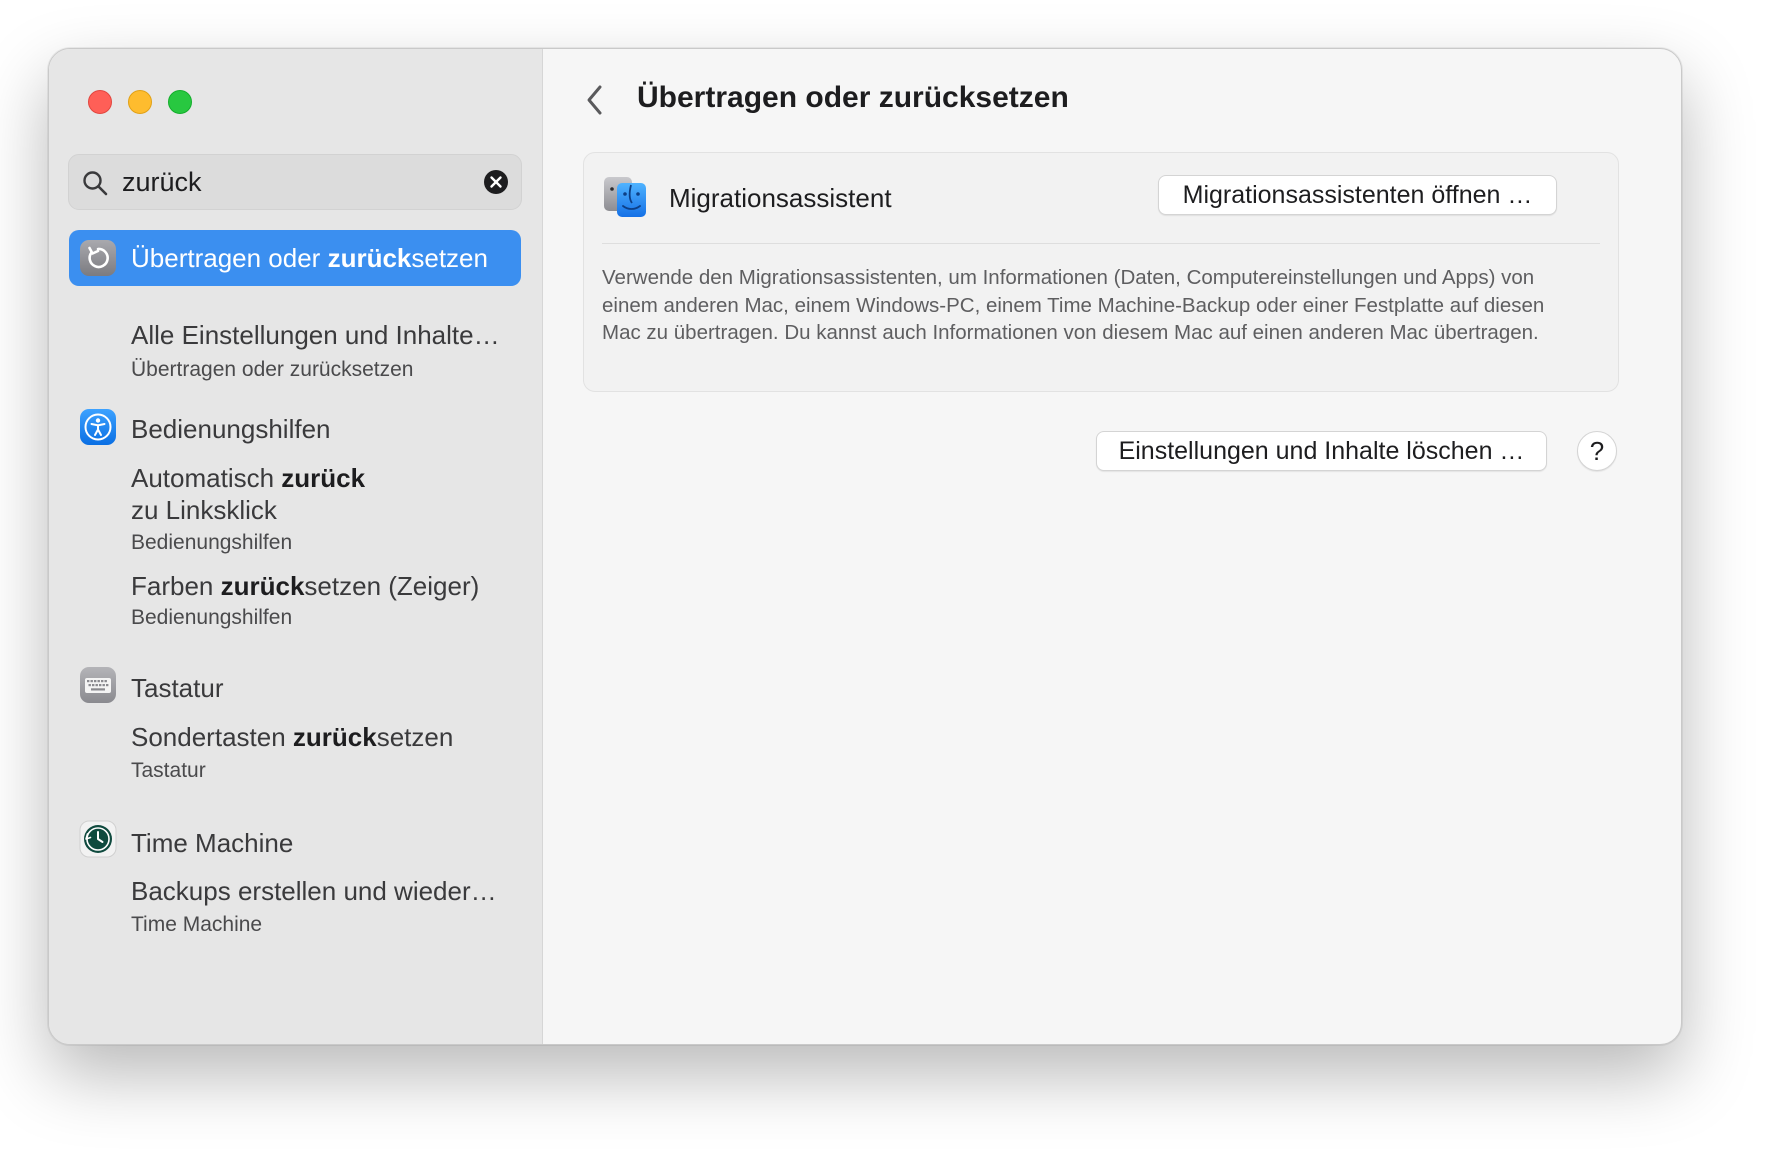  Describe the element at coordinates (292, 182) in the screenshot. I see `search-input` at that location.